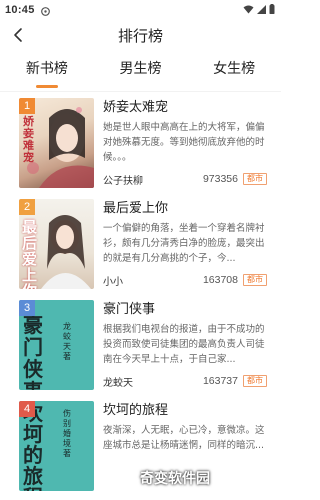 The height and width of the screenshot is (500, 320). I want to click on book-meta: 小小 163708 都市, so click(185, 280).